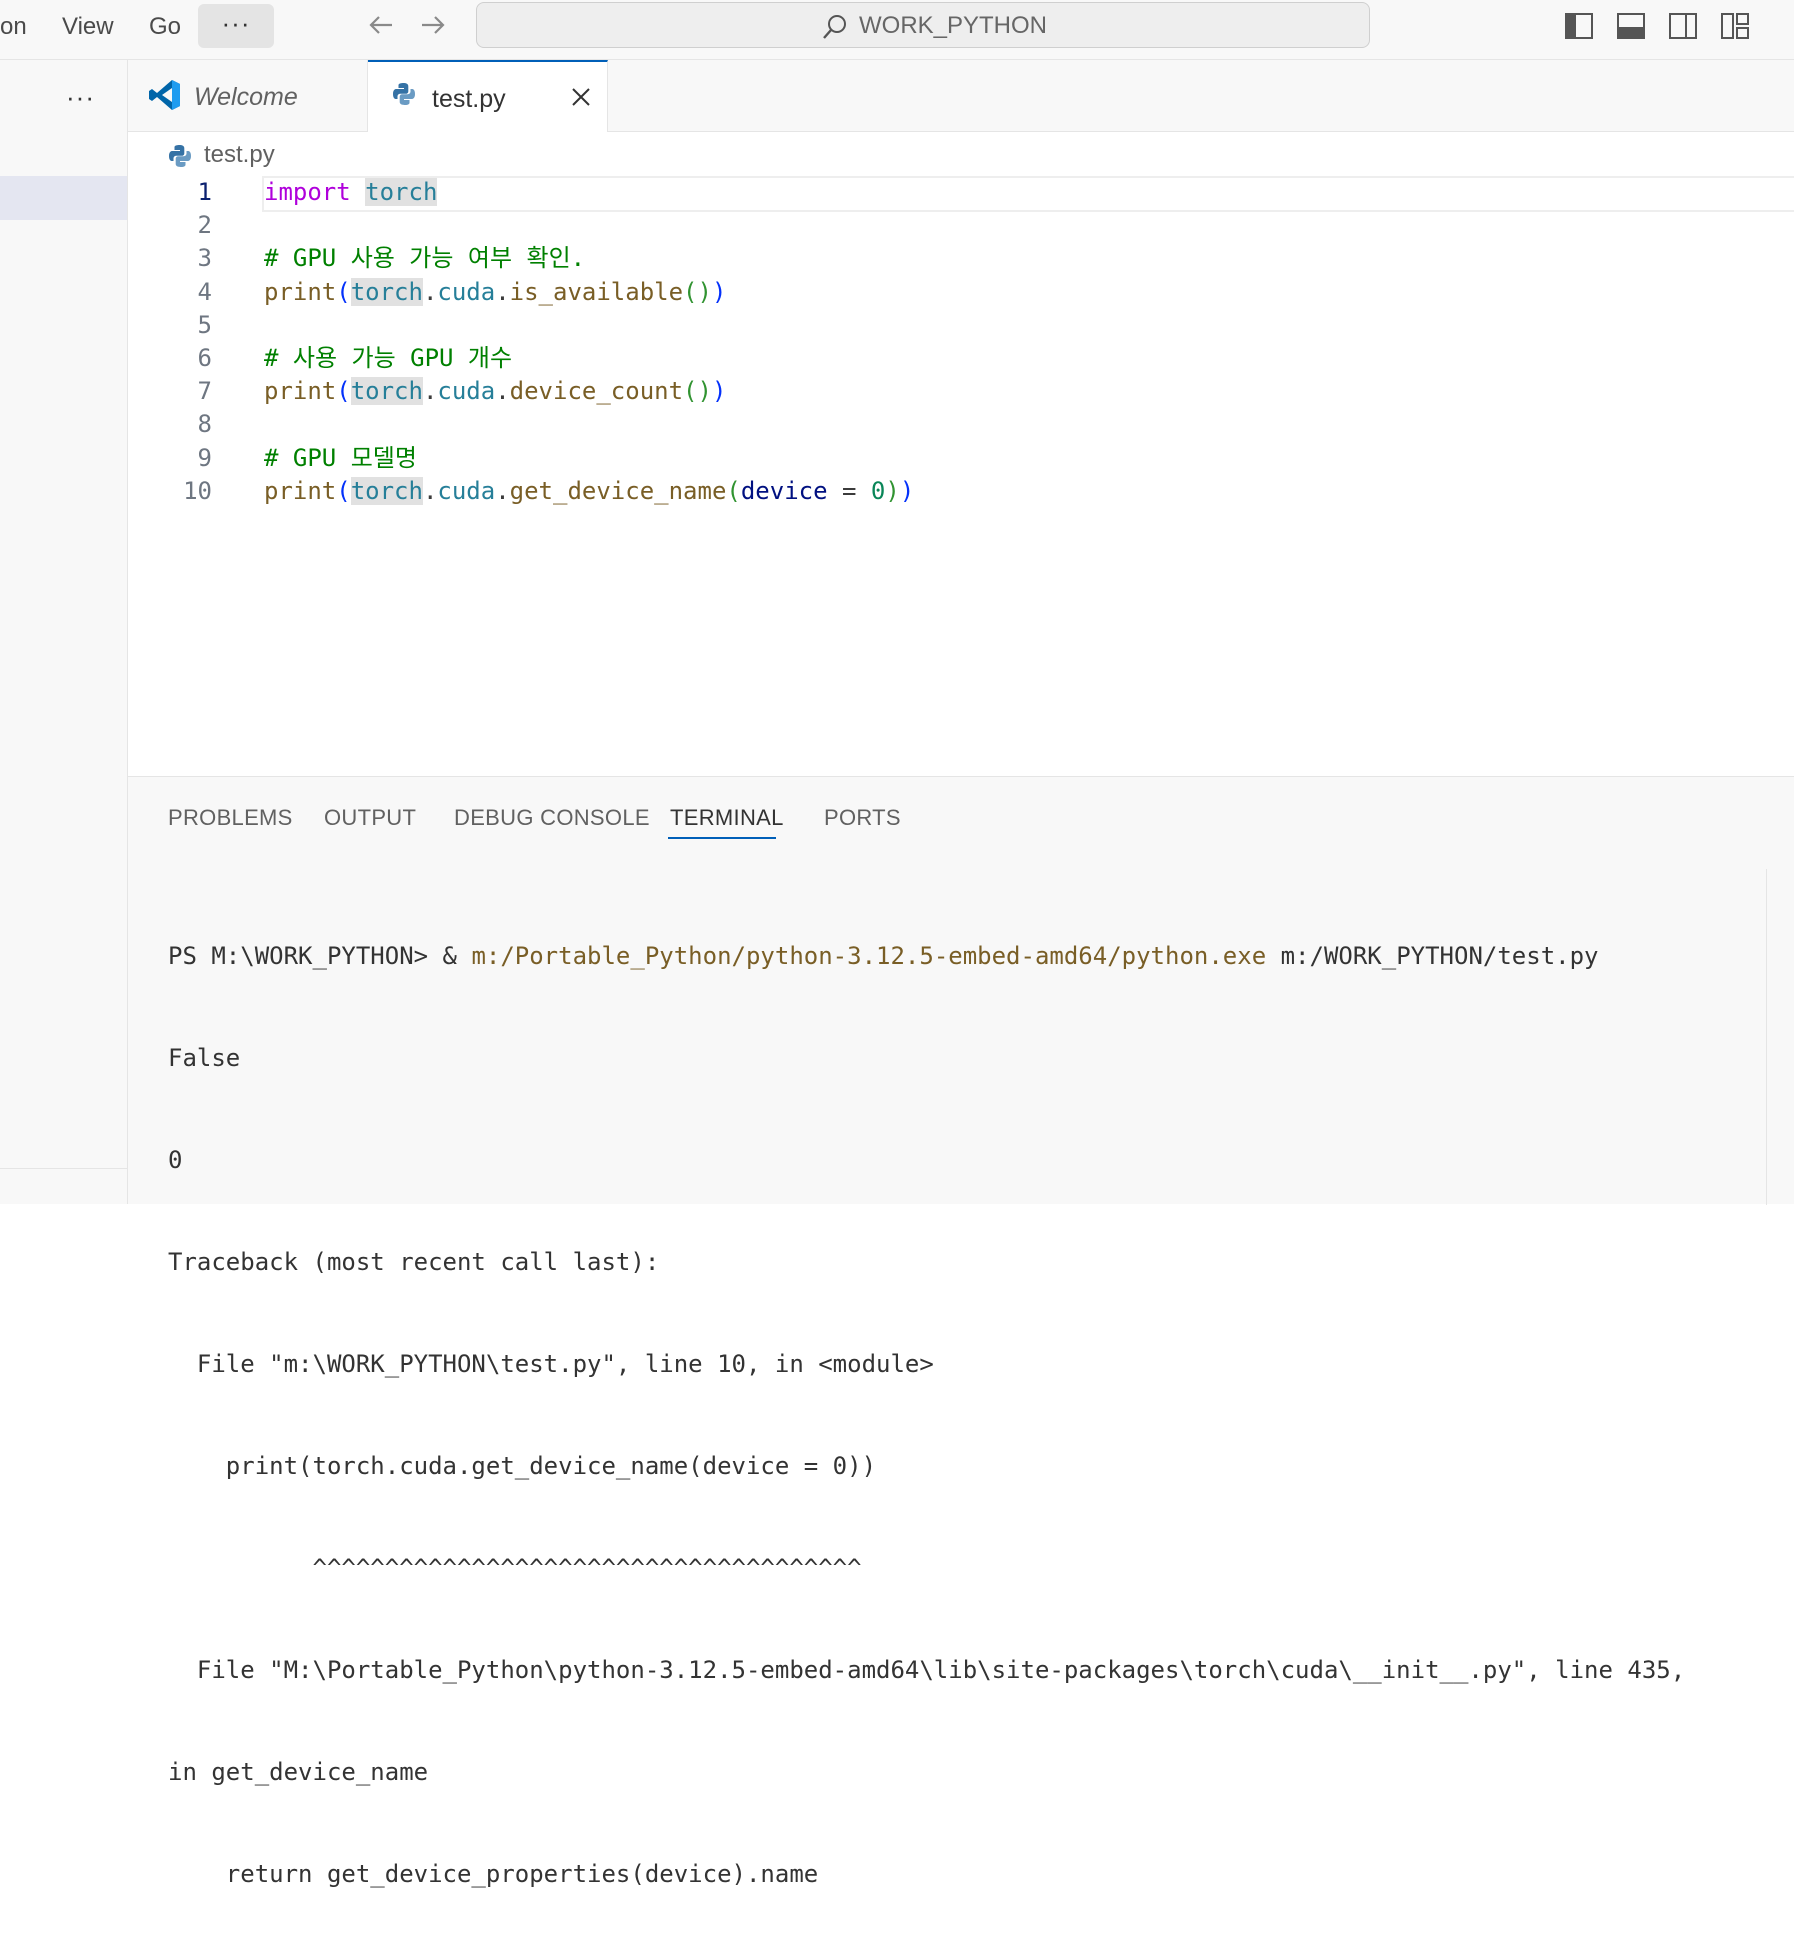 The width and height of the screenshot is (1794, 1959). I want to click on code-text: print(torch.cuda.device_count()), so click(495, 391).